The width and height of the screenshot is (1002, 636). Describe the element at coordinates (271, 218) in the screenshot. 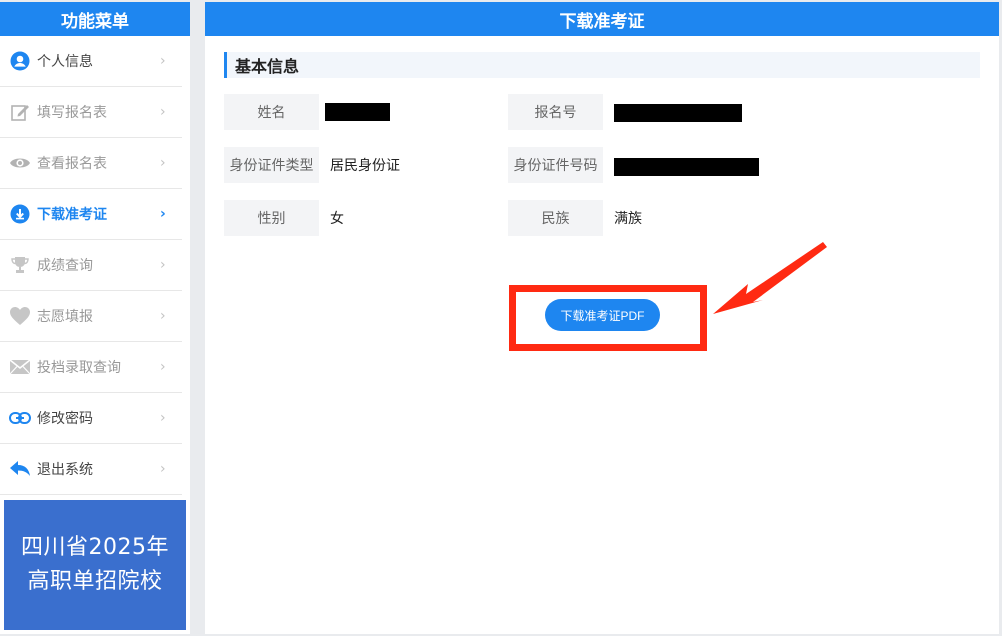

I see `gender-label: 性别` at that location.